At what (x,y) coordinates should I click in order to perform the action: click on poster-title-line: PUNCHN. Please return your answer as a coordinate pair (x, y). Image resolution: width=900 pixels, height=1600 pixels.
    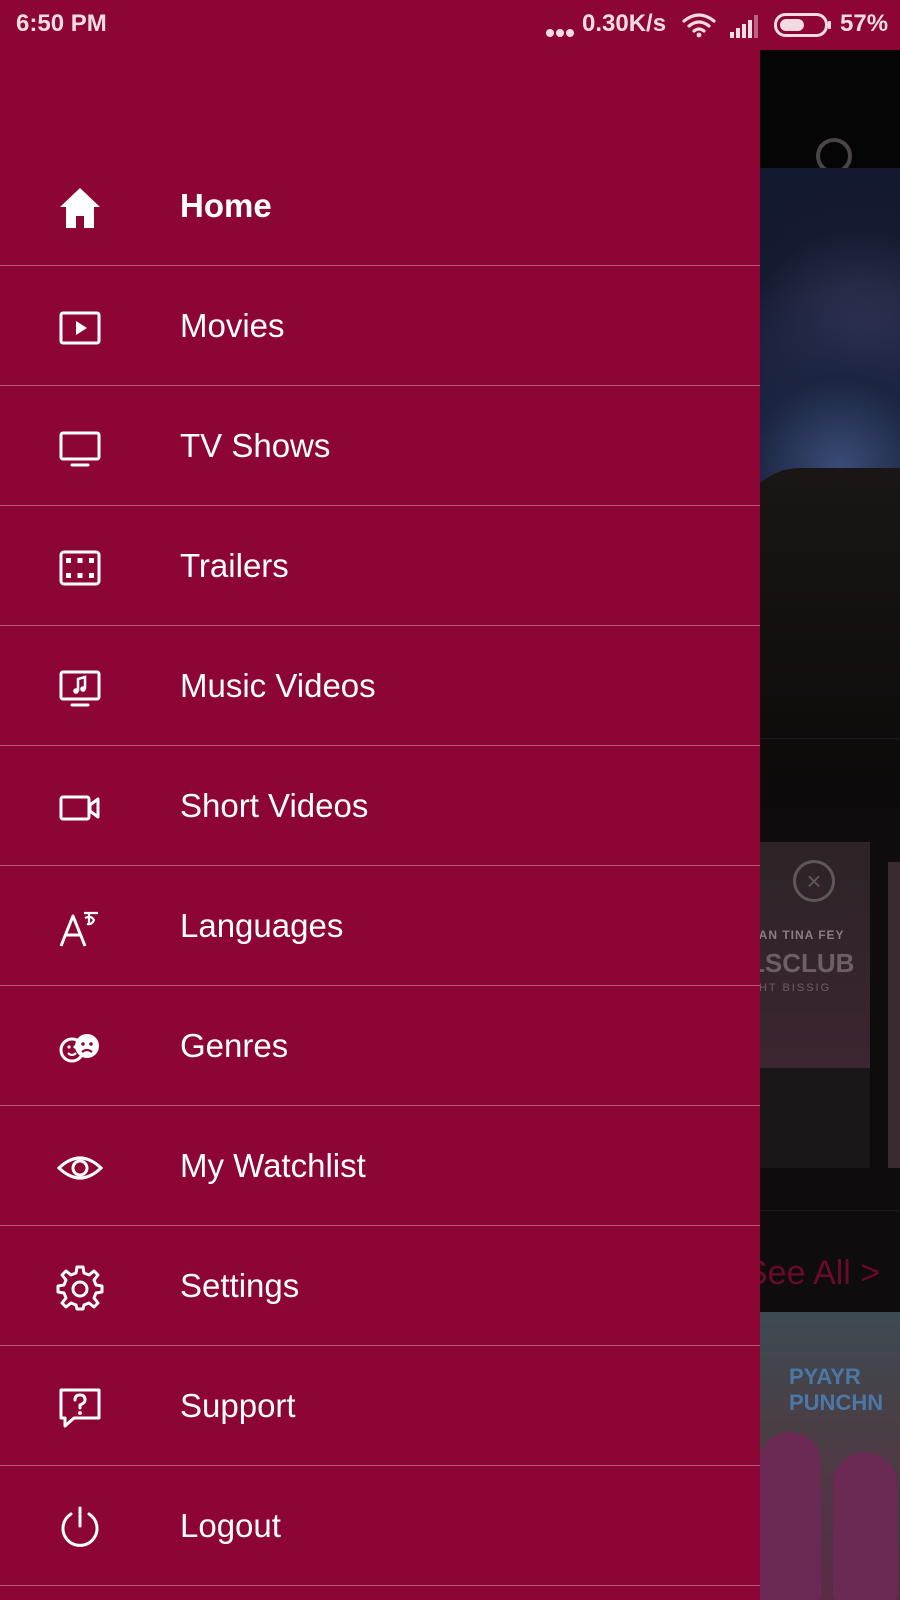
    Looking at the image, I should click on (836, 1402).